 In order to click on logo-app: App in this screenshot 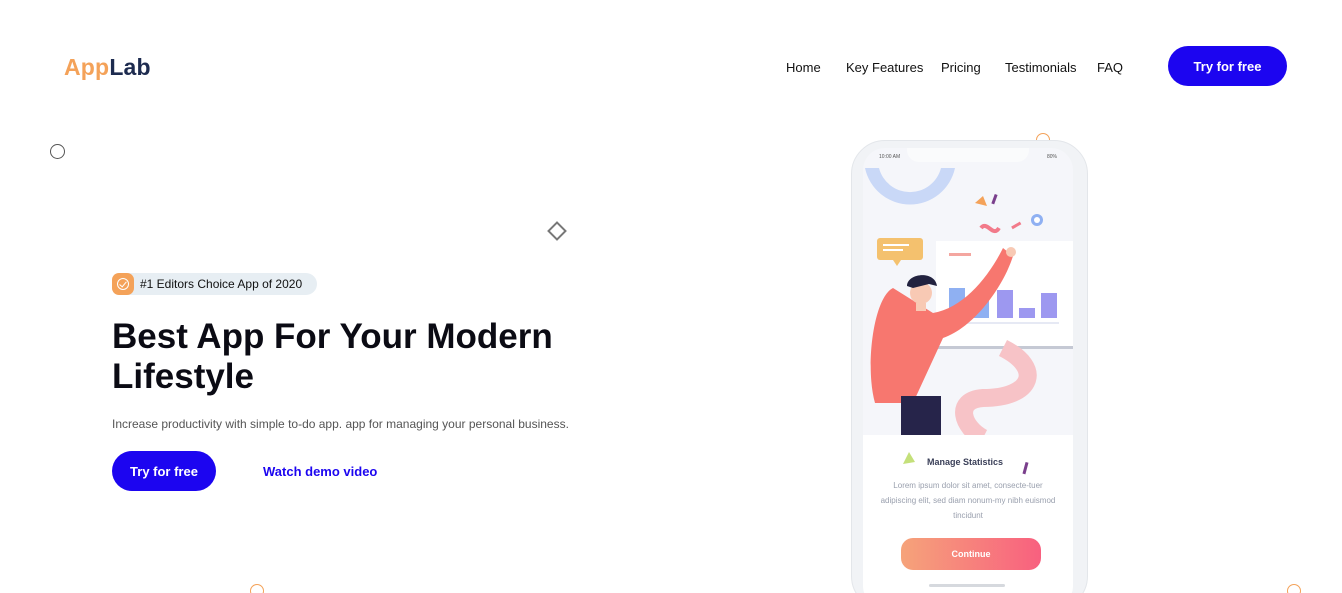, I will do `click(87, 67)`.